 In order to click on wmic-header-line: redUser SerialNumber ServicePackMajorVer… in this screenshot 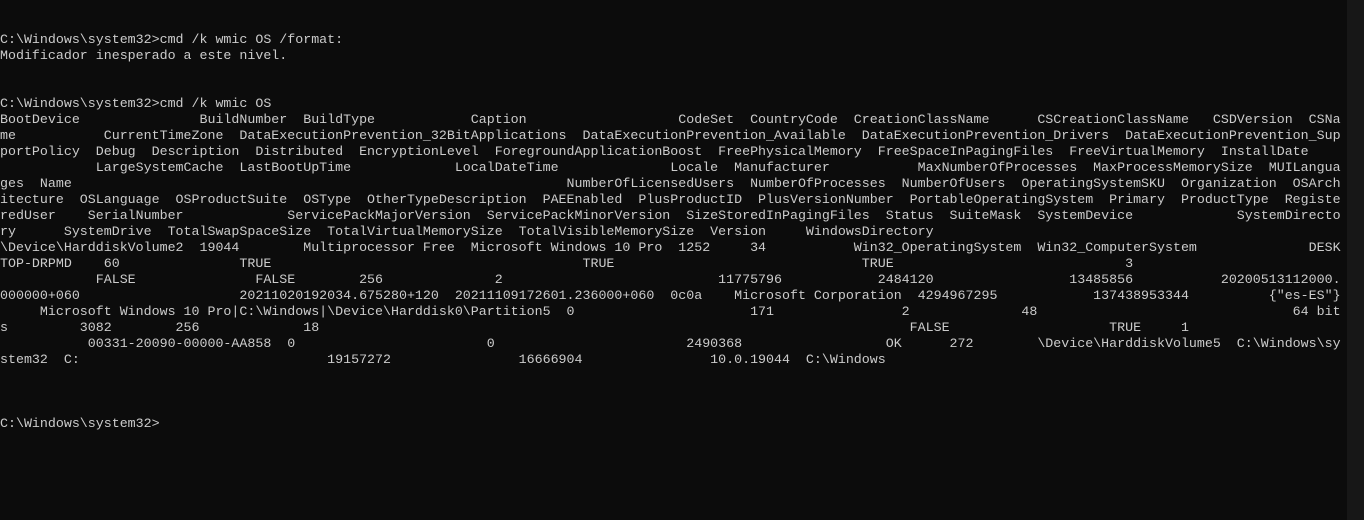, I will do `click(670, 215)`.